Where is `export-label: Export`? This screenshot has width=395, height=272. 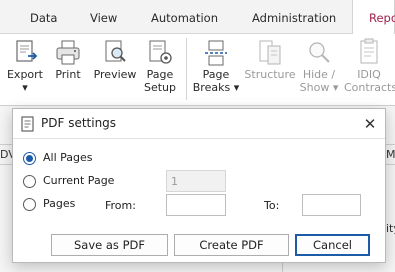 export-label: Export is located at coordinates (24, 74).